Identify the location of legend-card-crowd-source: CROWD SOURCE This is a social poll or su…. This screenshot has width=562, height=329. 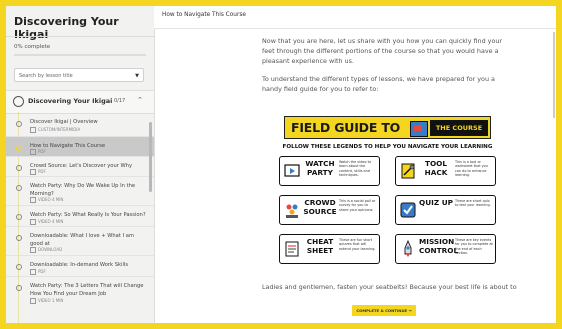
(329, 210).